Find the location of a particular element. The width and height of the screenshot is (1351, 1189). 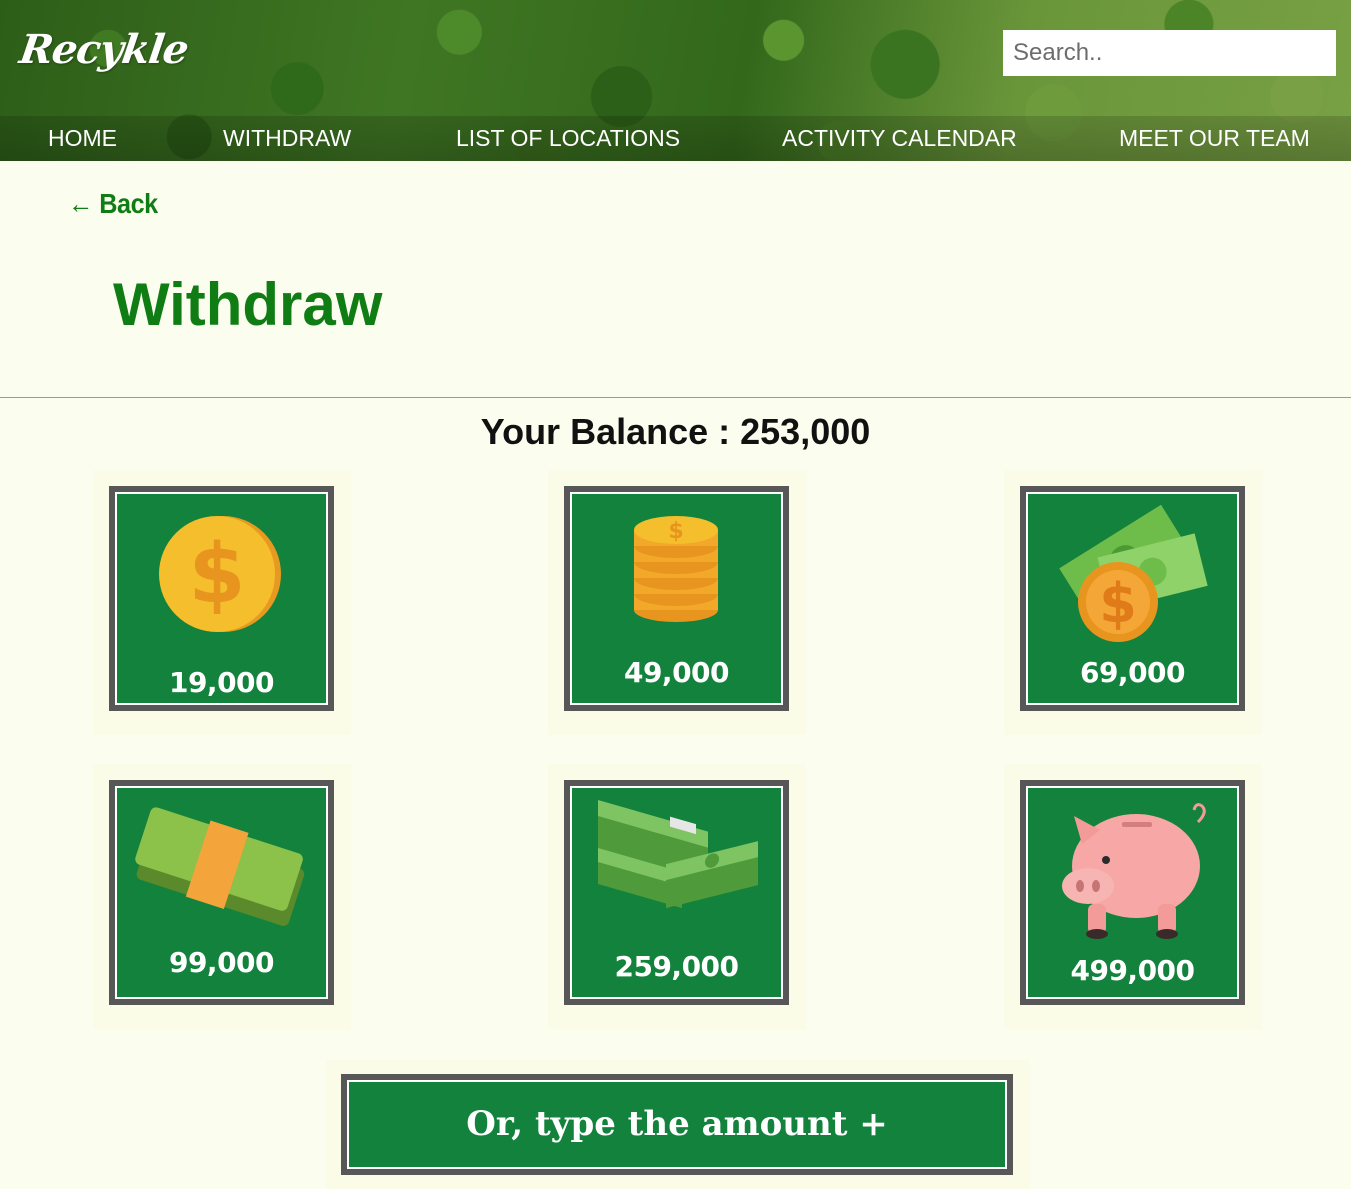

option-amount: 19,000 is located at coordinates (221, 682).